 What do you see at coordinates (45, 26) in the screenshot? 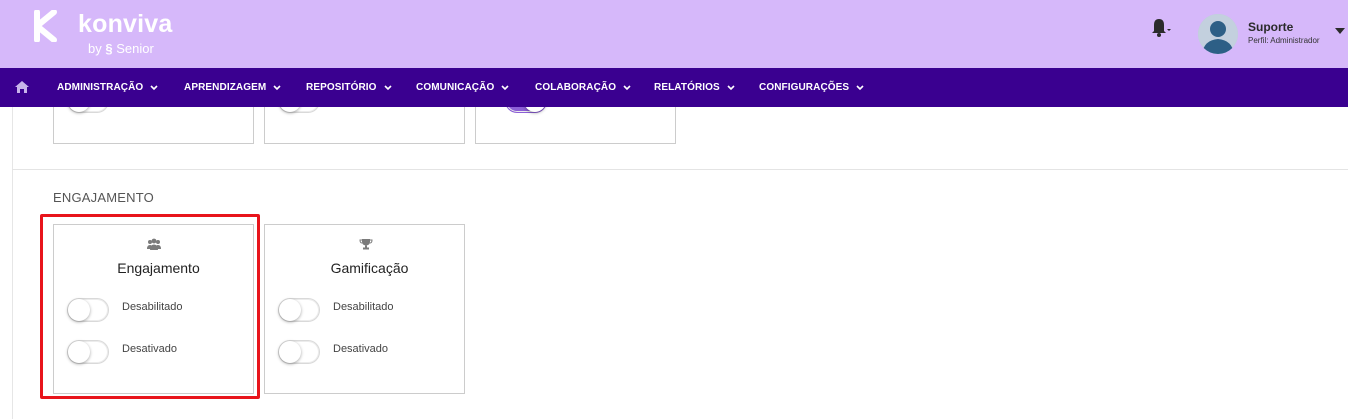
I see `konviva-logo-mark-icon` at bounding box center [45, 26].